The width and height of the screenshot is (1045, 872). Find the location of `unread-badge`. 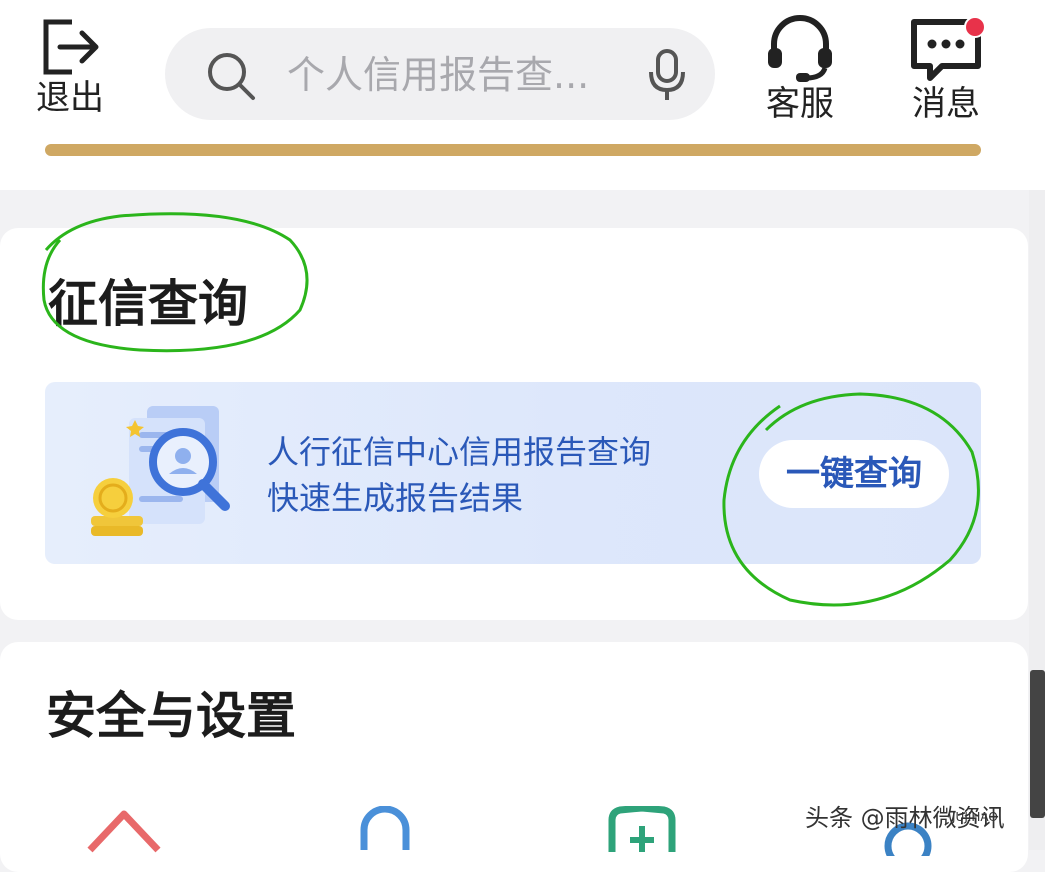

unread-badge is located at coordinates (975, 27).